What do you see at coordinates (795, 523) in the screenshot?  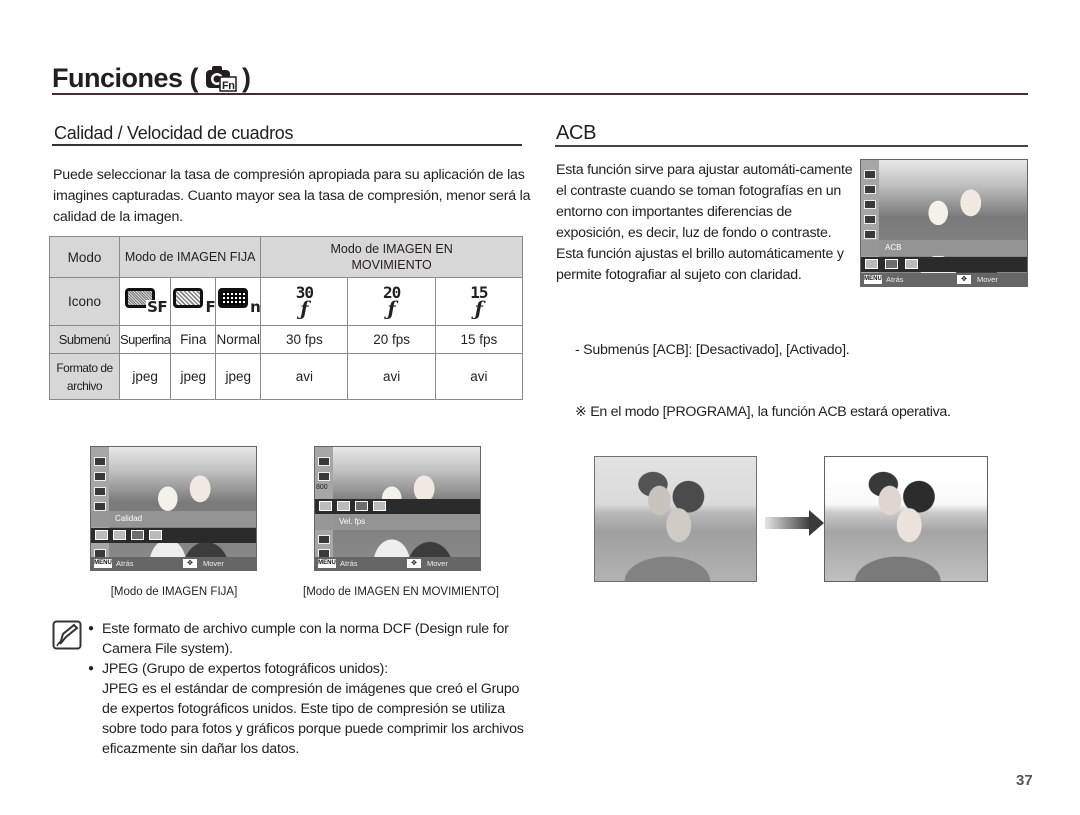 I see `arrow-right-icon` at bounding box center [795, 523].